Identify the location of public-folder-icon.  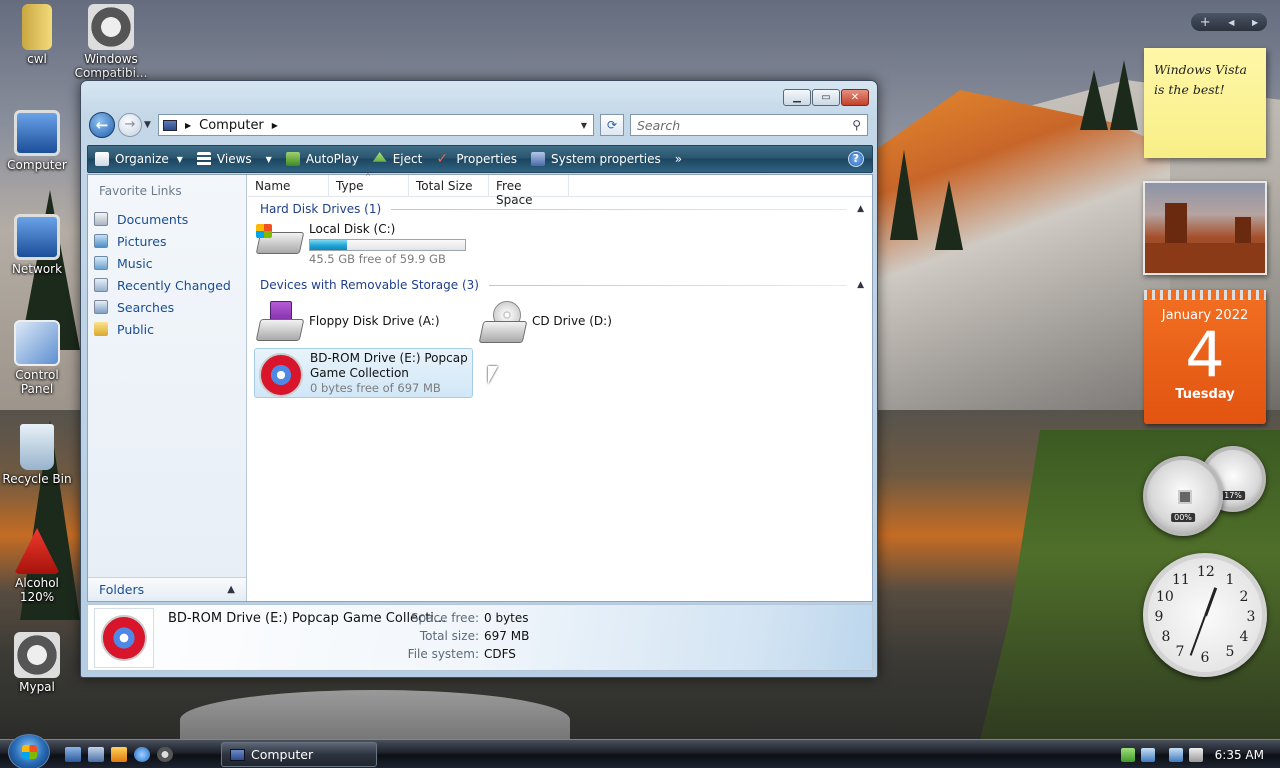
(101, 329).